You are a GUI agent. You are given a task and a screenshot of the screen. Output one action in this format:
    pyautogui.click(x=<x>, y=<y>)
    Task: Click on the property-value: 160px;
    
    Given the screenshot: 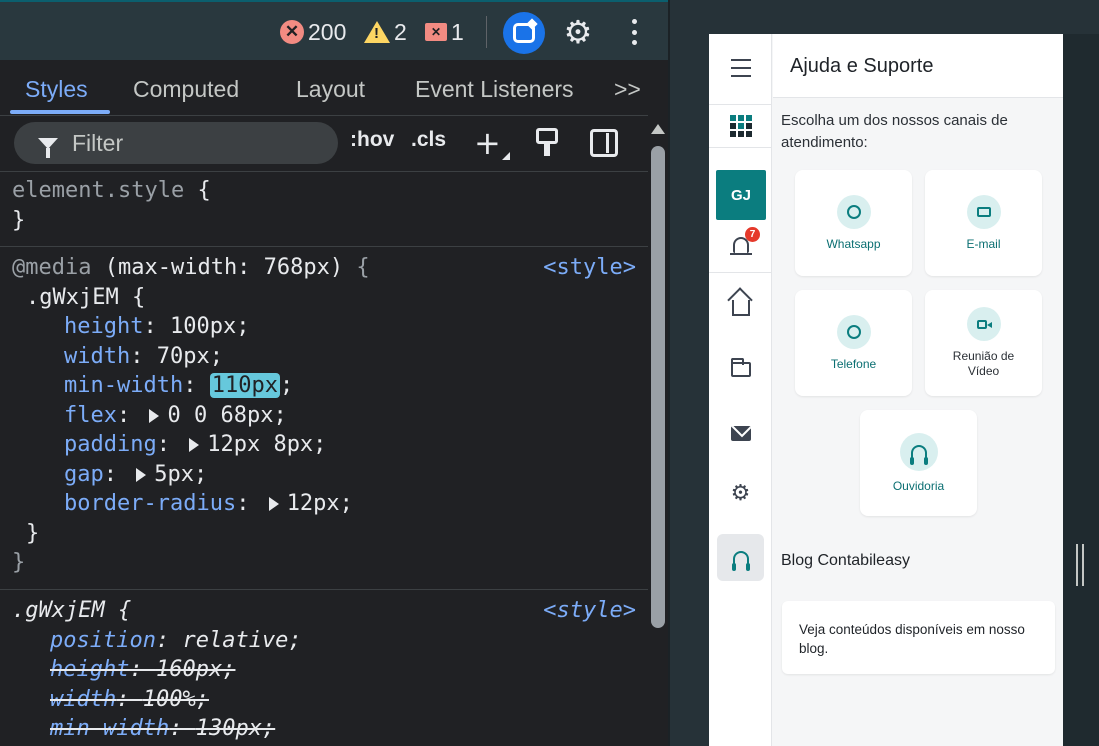 What is the action you would take?
    pyautogui.click(x=195, y=669)
    